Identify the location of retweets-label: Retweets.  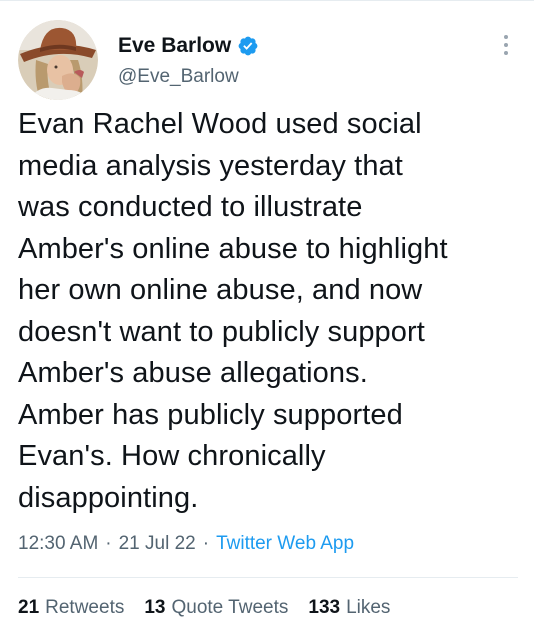
(85, 607).